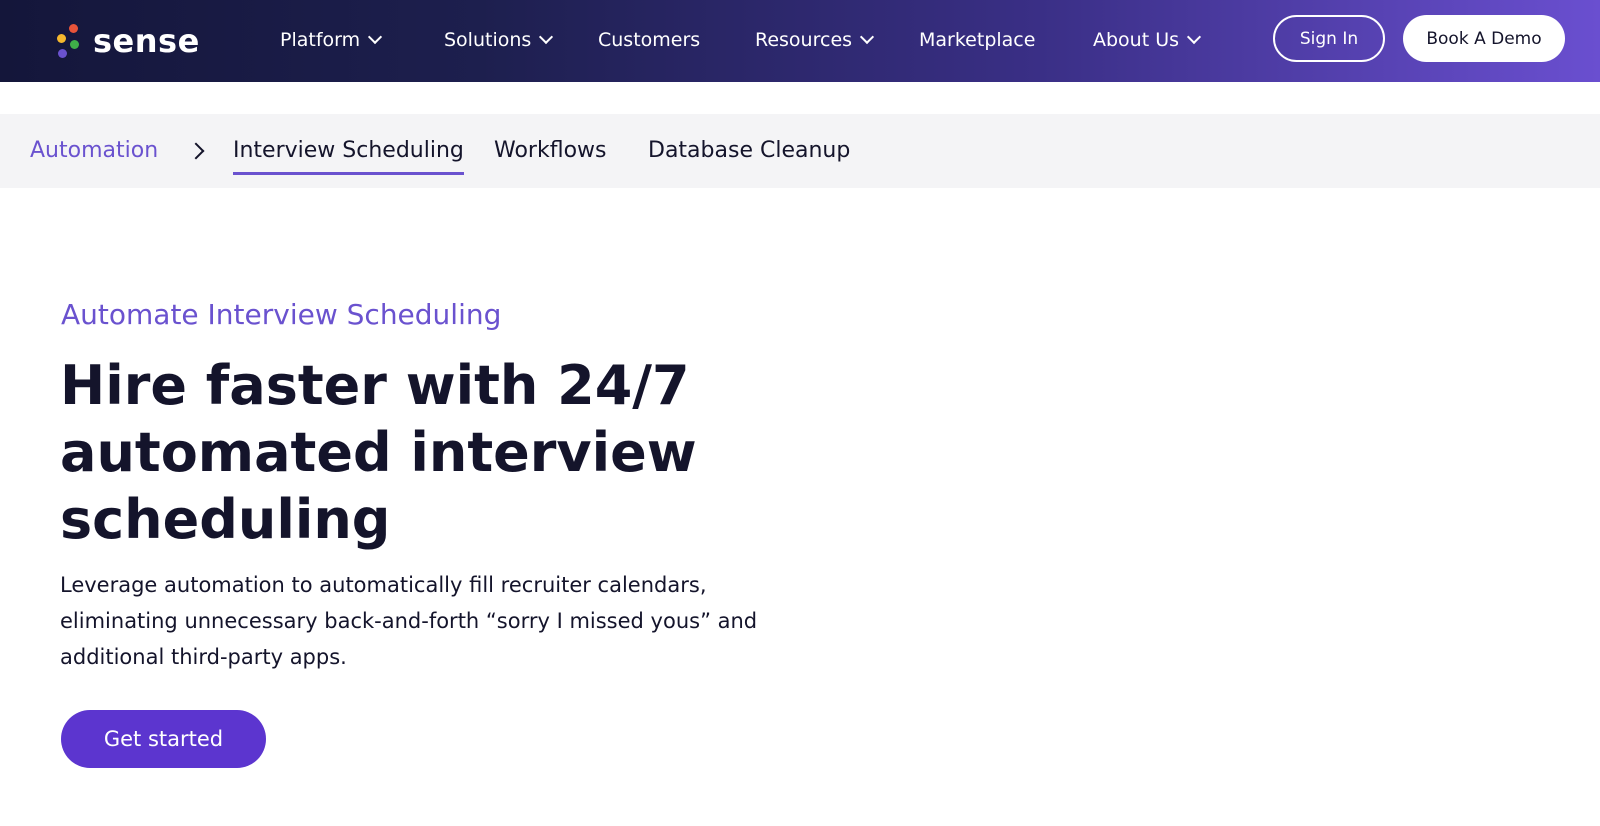 The height and width of the screenshot is (826, 1600). What do you see at coordinates (94, 150) in the screenshot?
I see `breadcrumb-automation: Automation` at bounding box center [94, 150].